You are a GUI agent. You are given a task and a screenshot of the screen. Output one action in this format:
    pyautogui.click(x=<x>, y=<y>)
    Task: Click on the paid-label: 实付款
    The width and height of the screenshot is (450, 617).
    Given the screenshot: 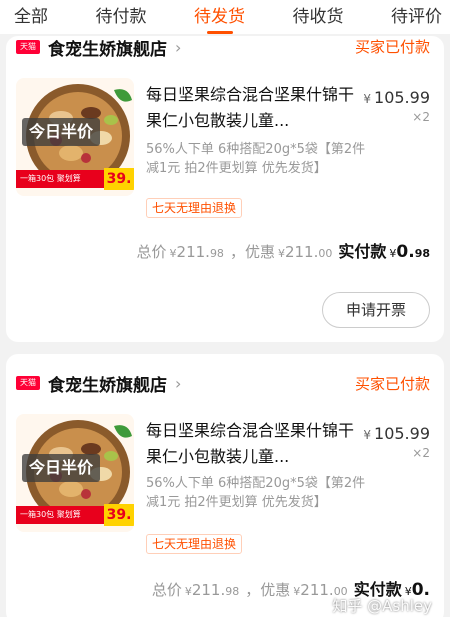 What is the action you would take?
    pyautogui.click(x=362, y=251)
    